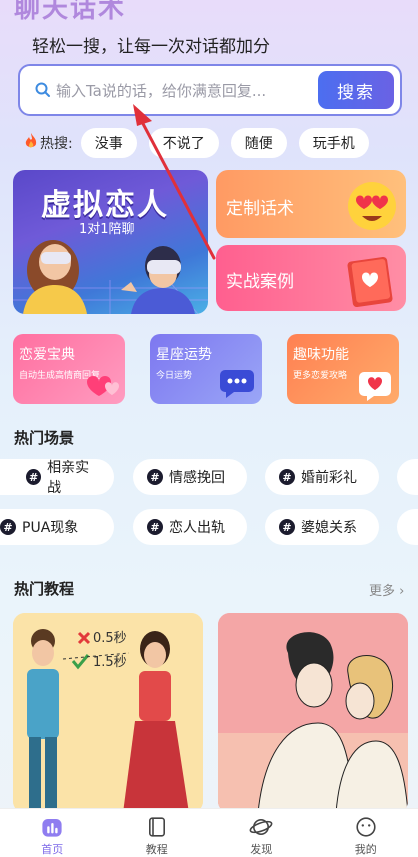 Image resolution: width=418 pixels, height=857 pixels. Describe the element at coordinates (258, 143) in the screenshot. I see `hot-tag: 随便` at that location.